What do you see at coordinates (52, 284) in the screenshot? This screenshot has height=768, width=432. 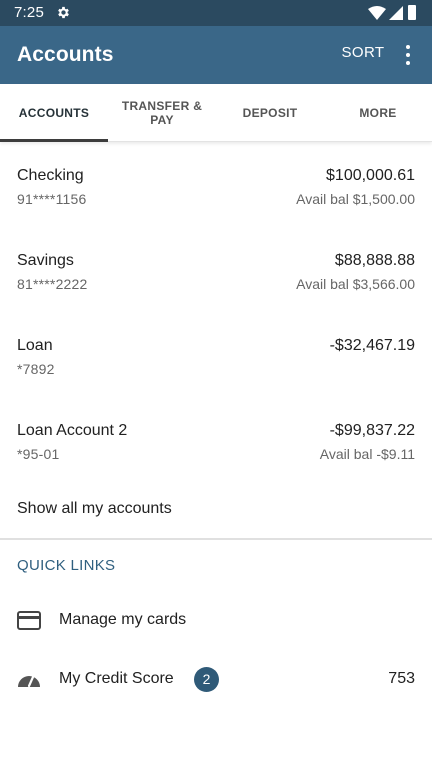 I see `account-number: 81****2222` at bounding box center [52, 284].